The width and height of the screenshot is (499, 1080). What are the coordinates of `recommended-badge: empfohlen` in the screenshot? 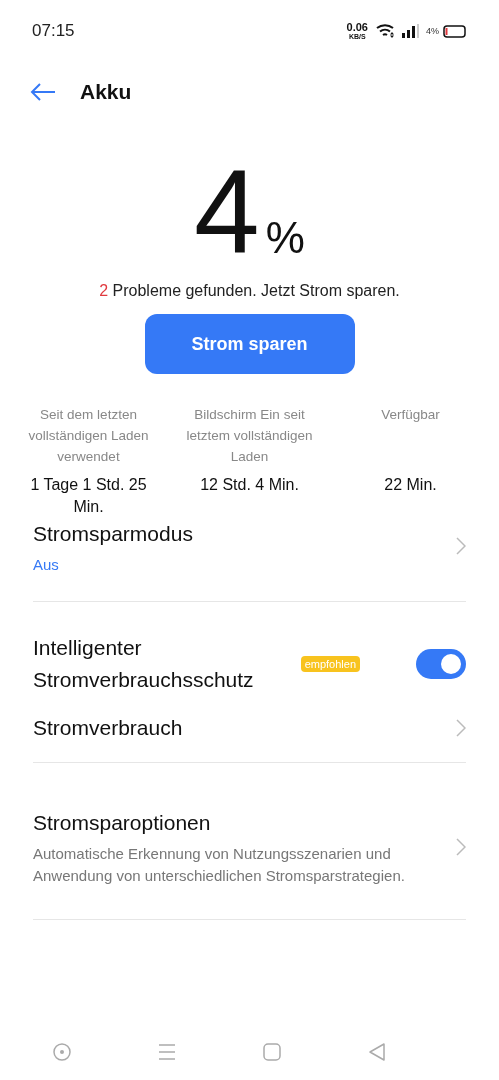 It's located at (330, 664).